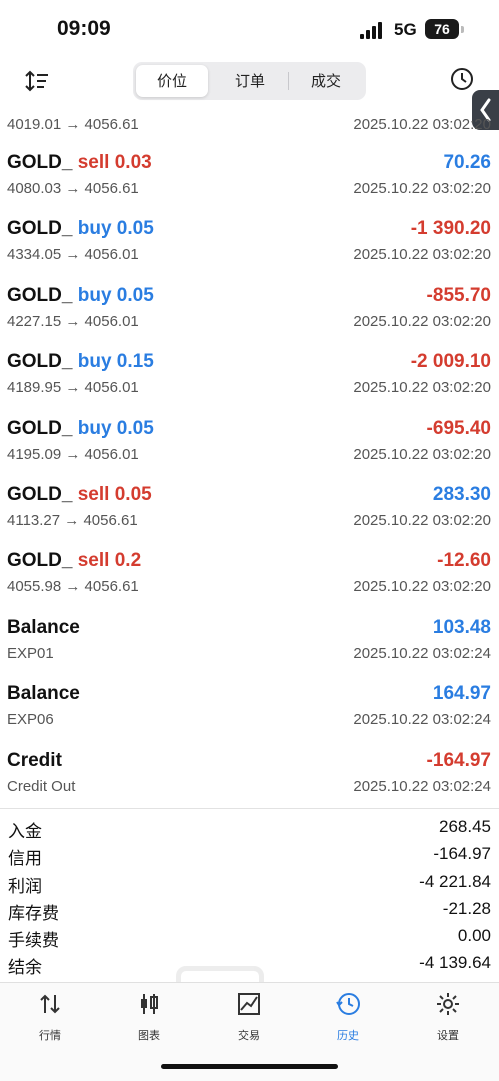 The width and height of the screenshot is (499, 1081). What do you see at coordinates (172, 81) in the screenshot?
I see `tab-price: 价位` at bounding box center [172, 81].